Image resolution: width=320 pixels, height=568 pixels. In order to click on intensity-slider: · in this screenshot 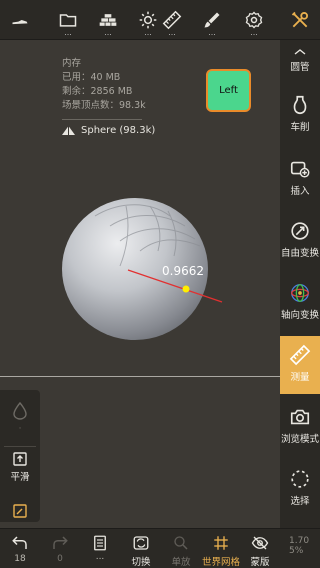, I will do `click(20, 418)`.